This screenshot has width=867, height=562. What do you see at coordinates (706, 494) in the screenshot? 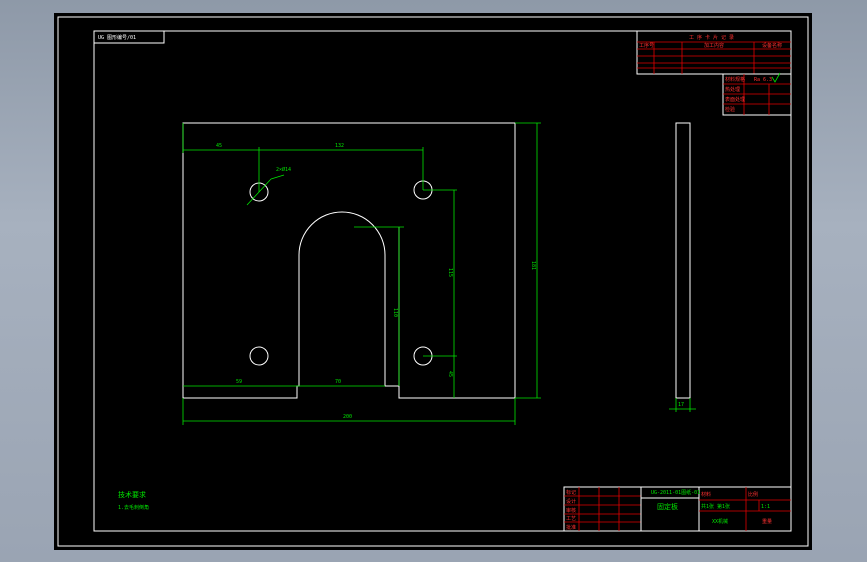
I see `tb-material-label: 材料` at bounding box center [706, 494].